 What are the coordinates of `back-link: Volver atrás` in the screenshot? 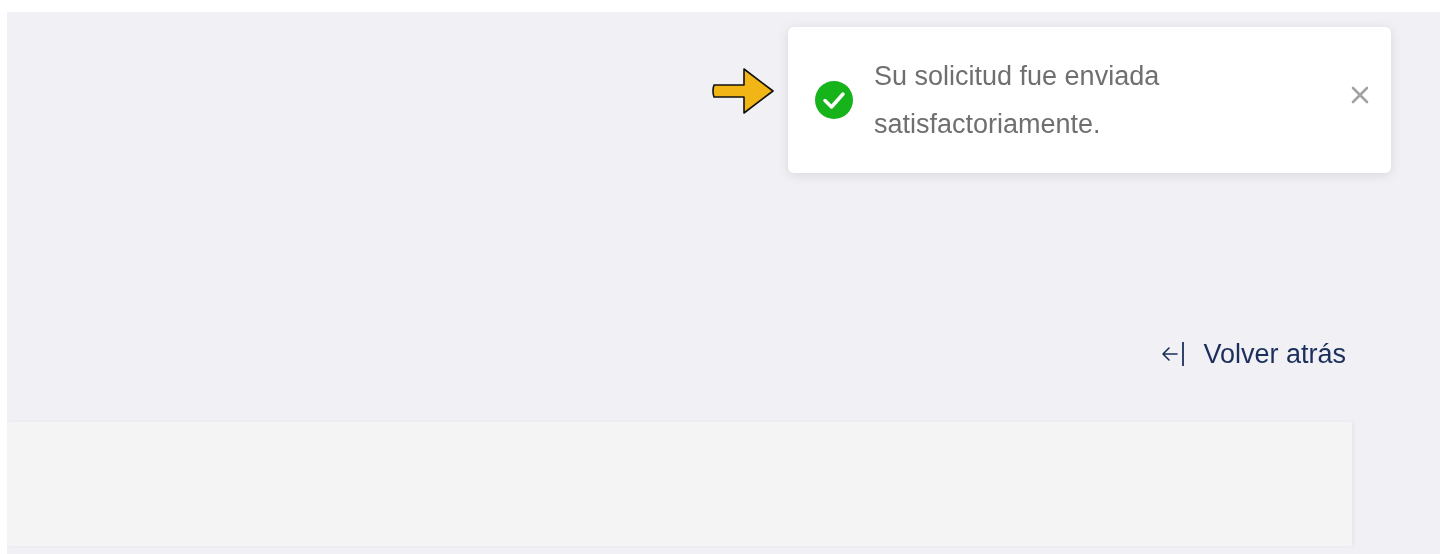 It's located at (1253, 354).